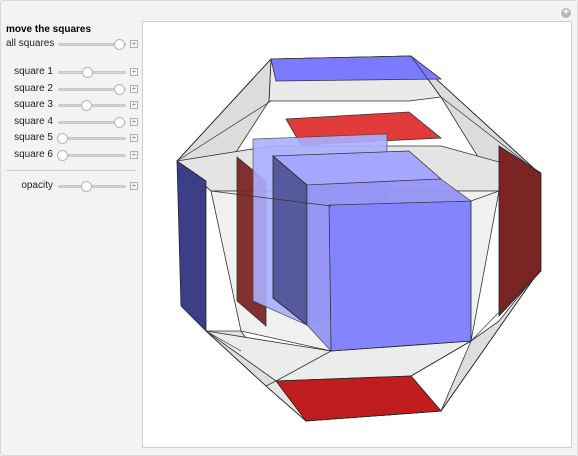 The width and height of the screenshot is (578, 456). I want to click on square-6-slider, so click(91, 155).